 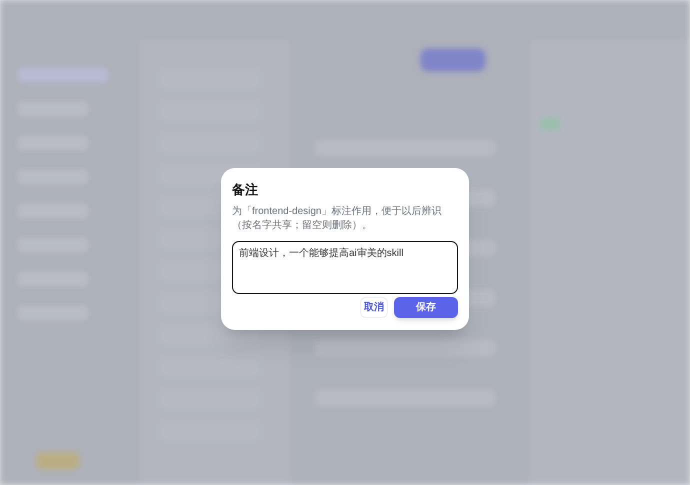 What do you see at coordinates (426, 307) in the screenshot?
I see `save-button: 保存` at bounding box center [426, 307].